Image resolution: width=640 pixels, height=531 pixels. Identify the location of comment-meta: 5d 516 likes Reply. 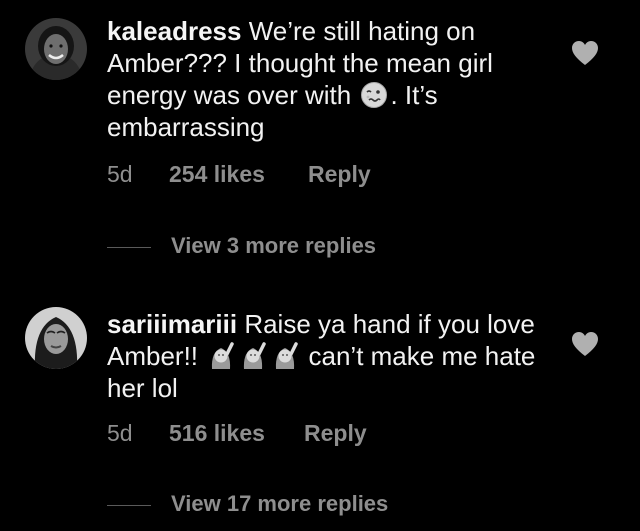
(237, 433).